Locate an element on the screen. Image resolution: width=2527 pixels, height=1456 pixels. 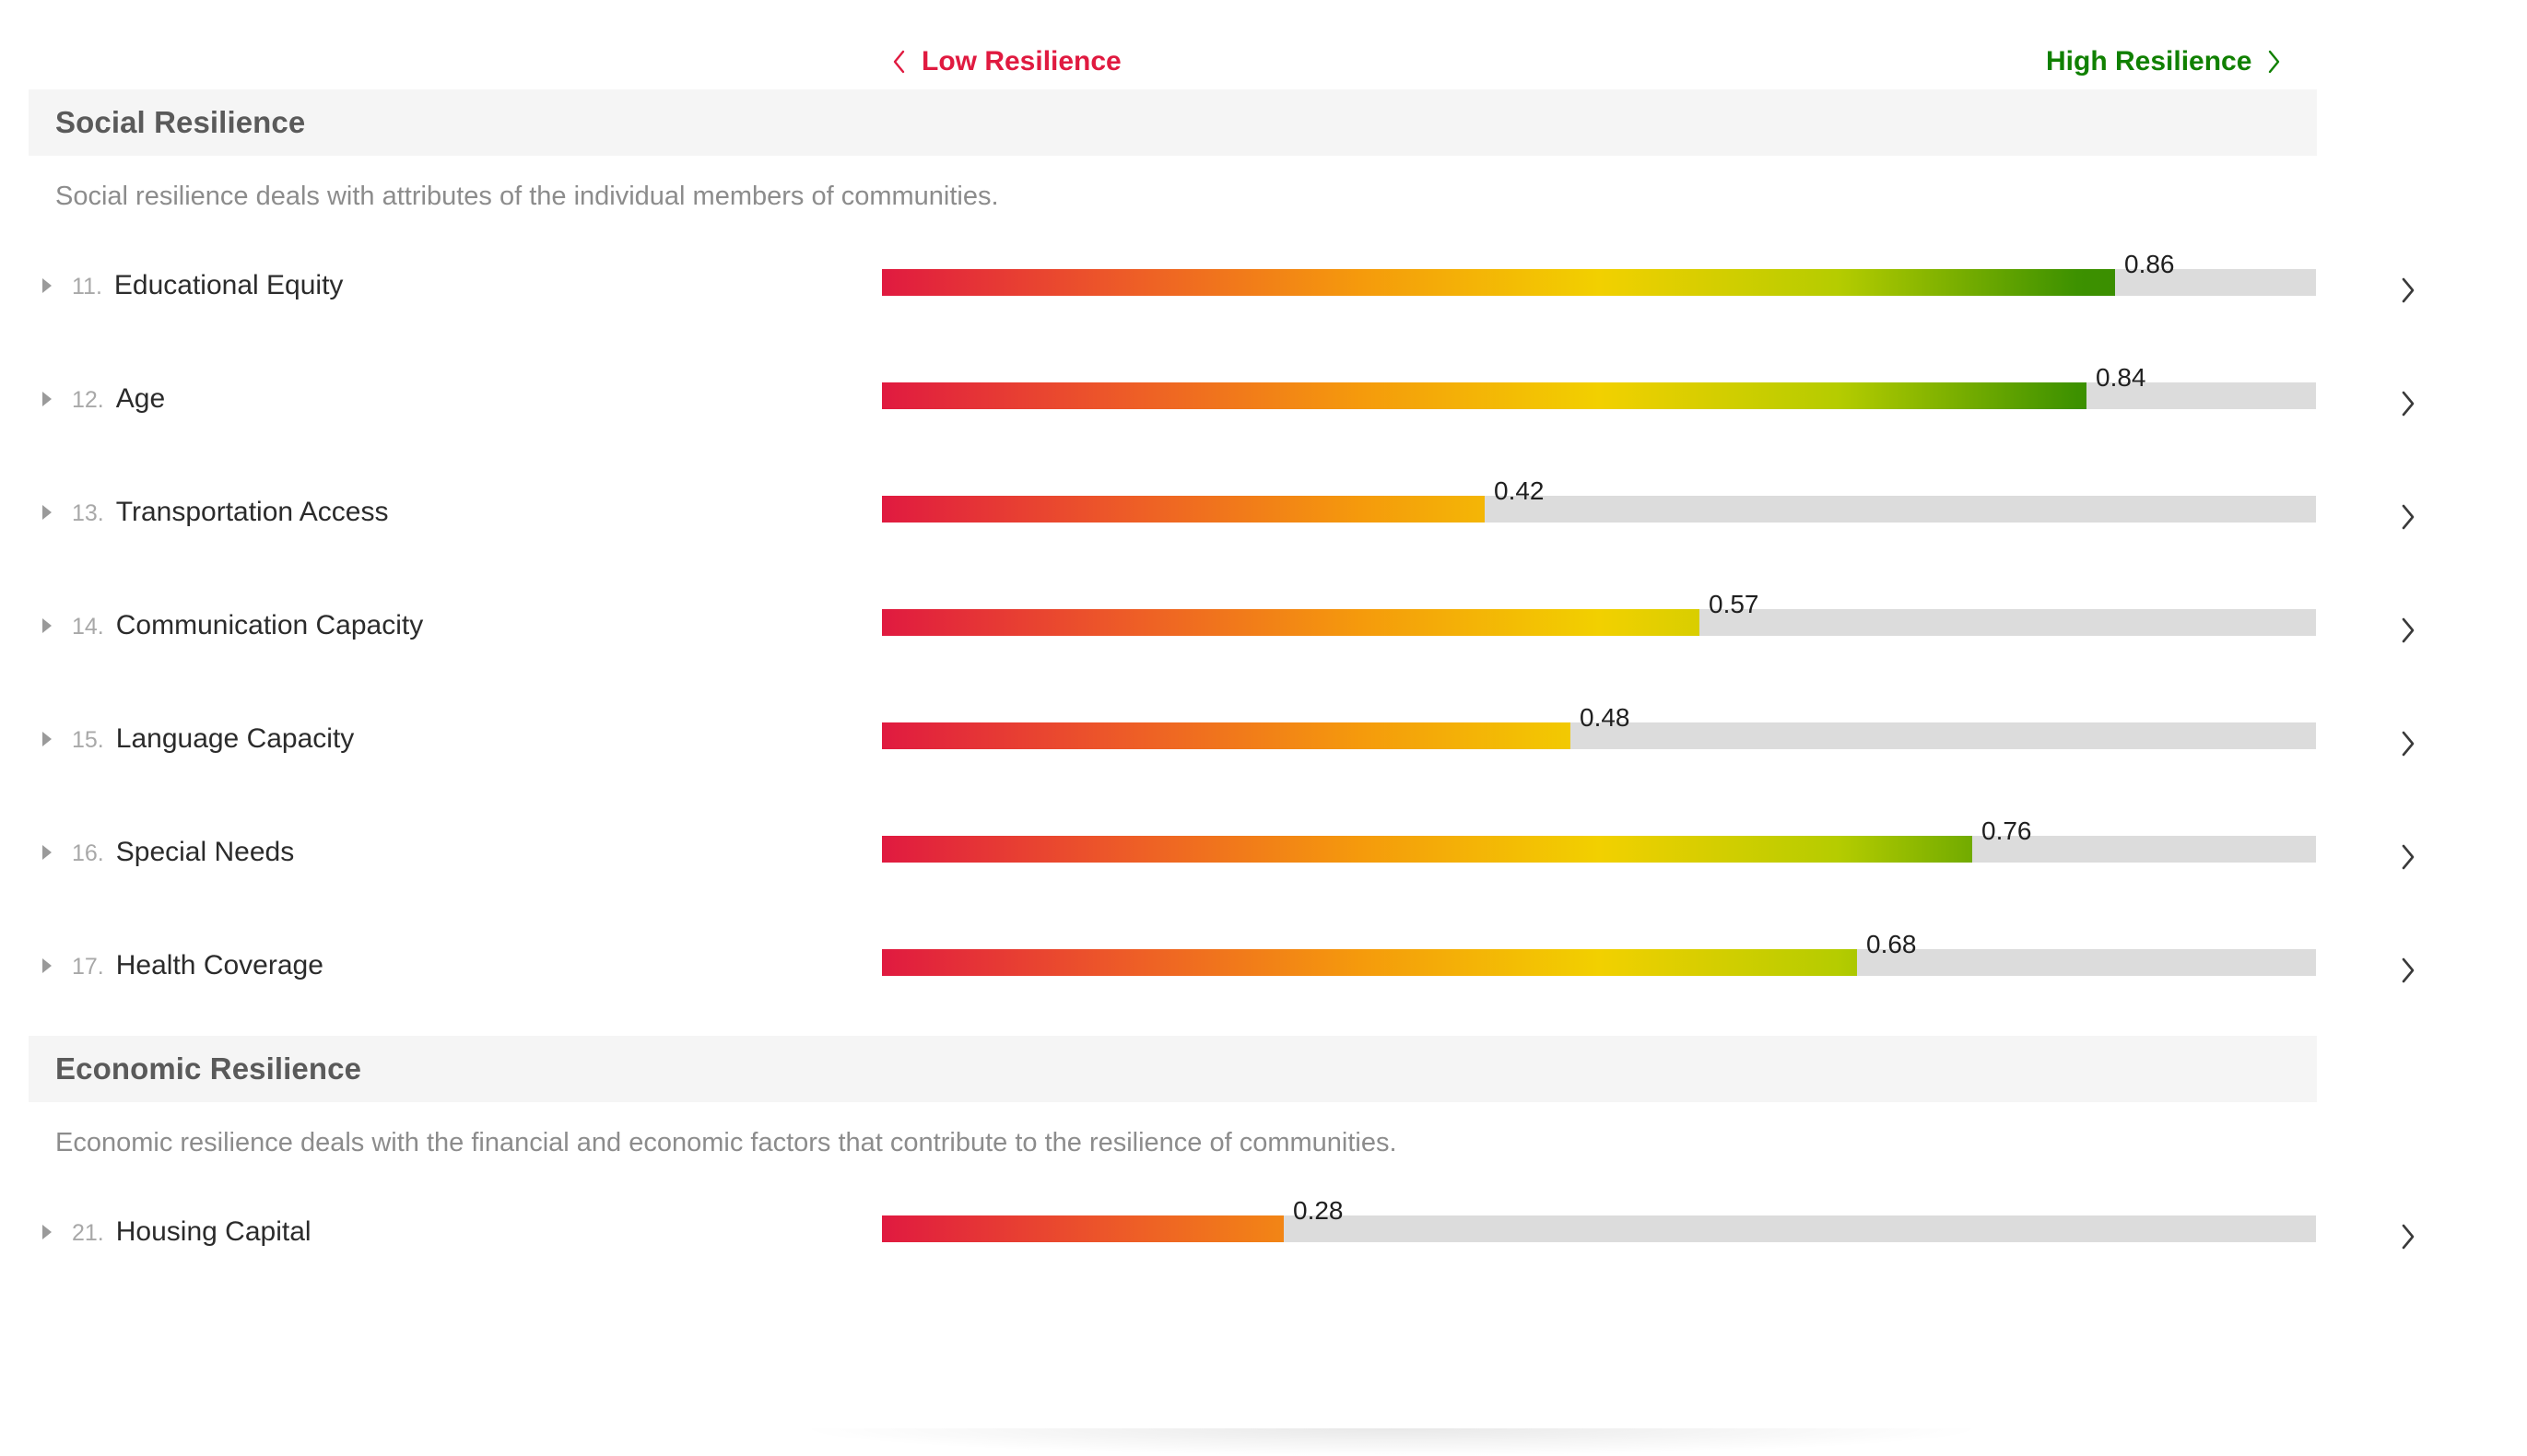
resilience-bar-value: 0.76 is located at coordinates (2006, 830).